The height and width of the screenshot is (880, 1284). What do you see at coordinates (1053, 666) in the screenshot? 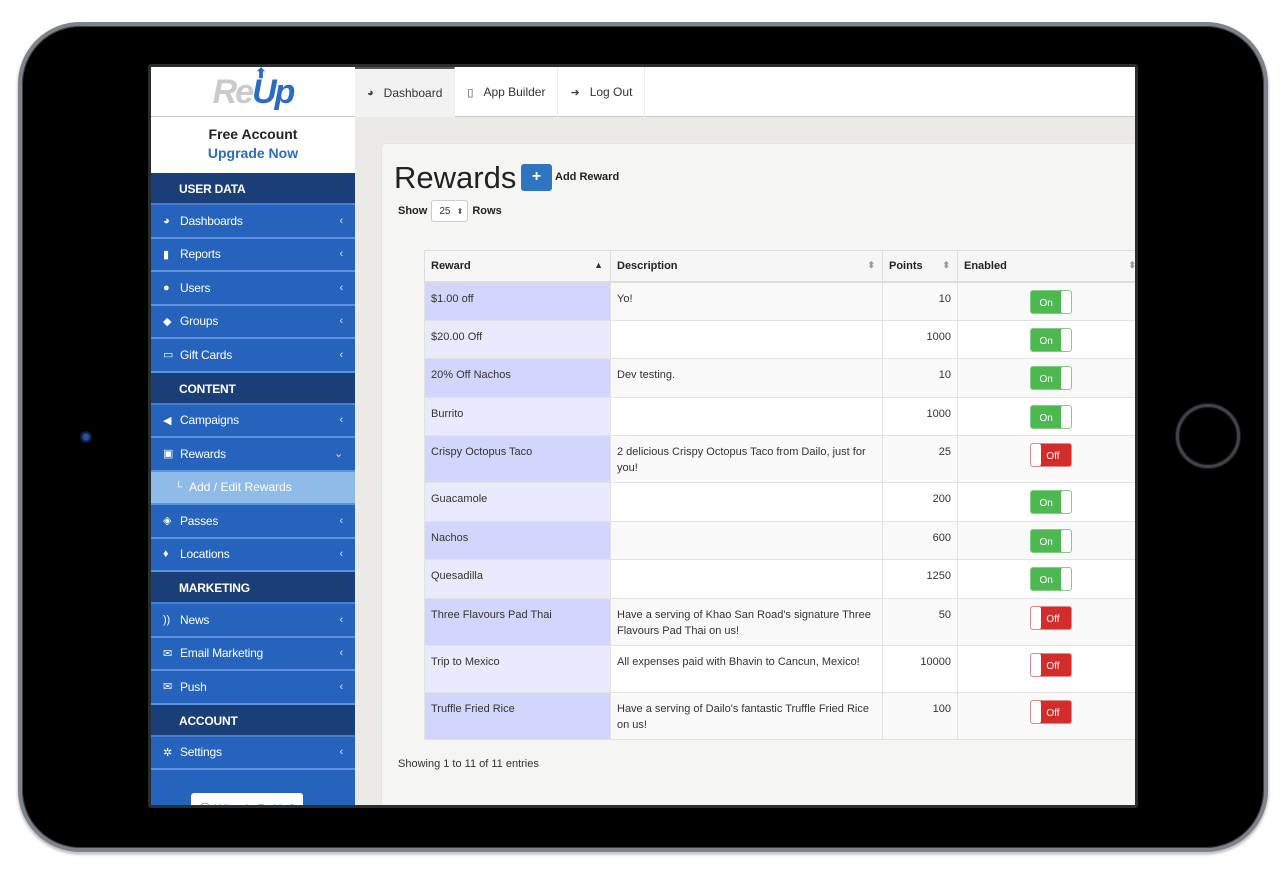
I see `toggle-label: Off` at bounding box center [1053, 666].